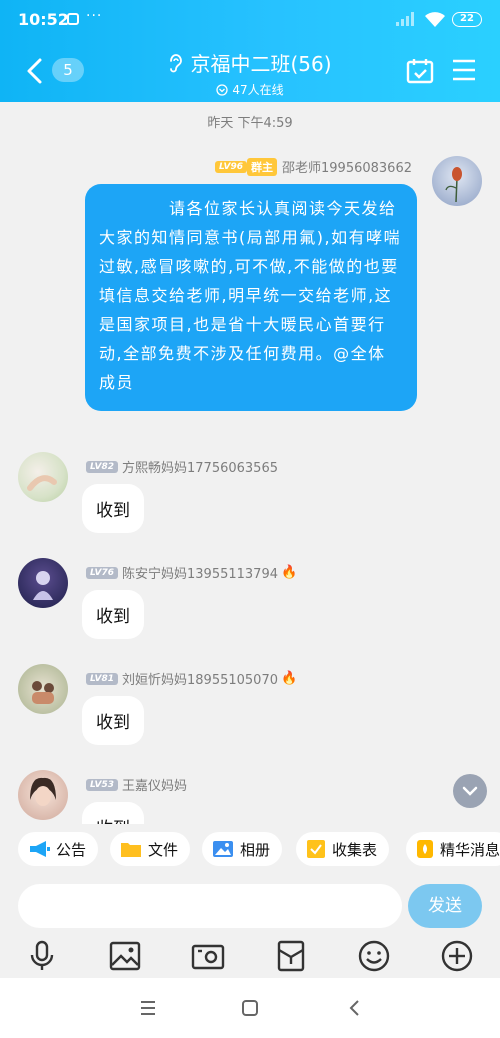  I want to click on sender-name: 刘姮忻妈妈18955105070, so click(200, 680).